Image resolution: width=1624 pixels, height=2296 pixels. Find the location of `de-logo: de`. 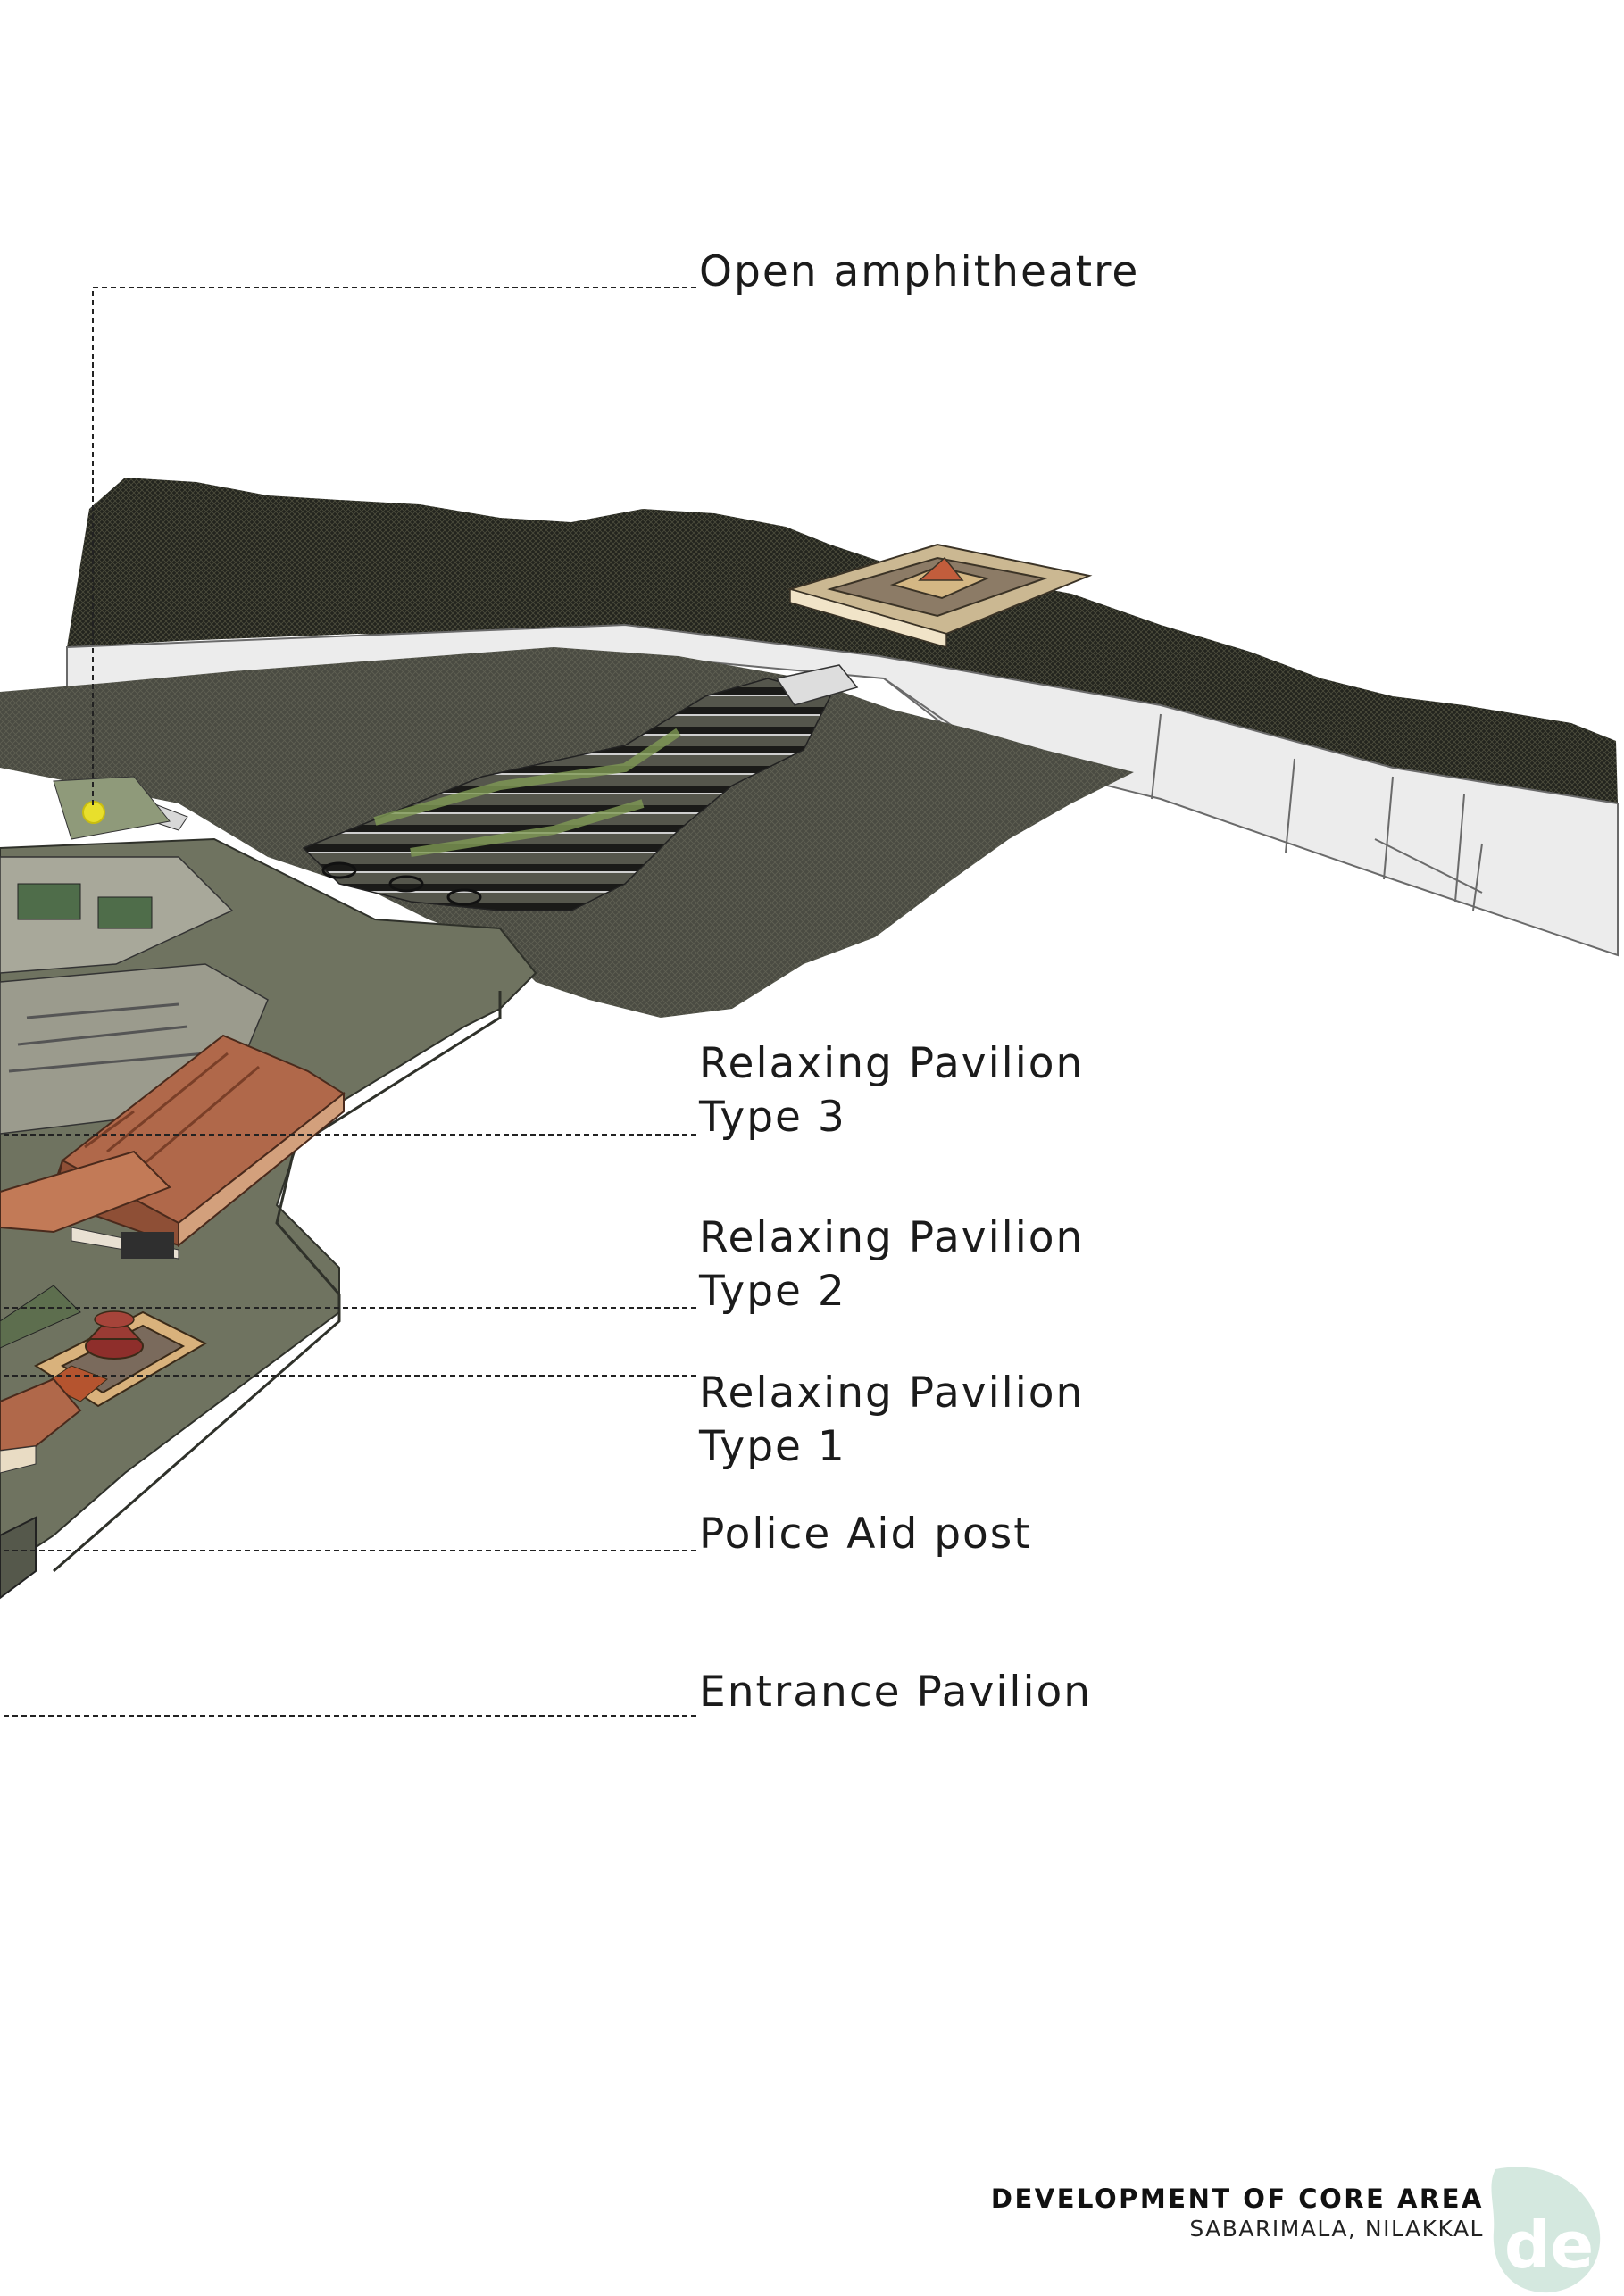

de-logo: de is located at coordinates (1546, 2230).